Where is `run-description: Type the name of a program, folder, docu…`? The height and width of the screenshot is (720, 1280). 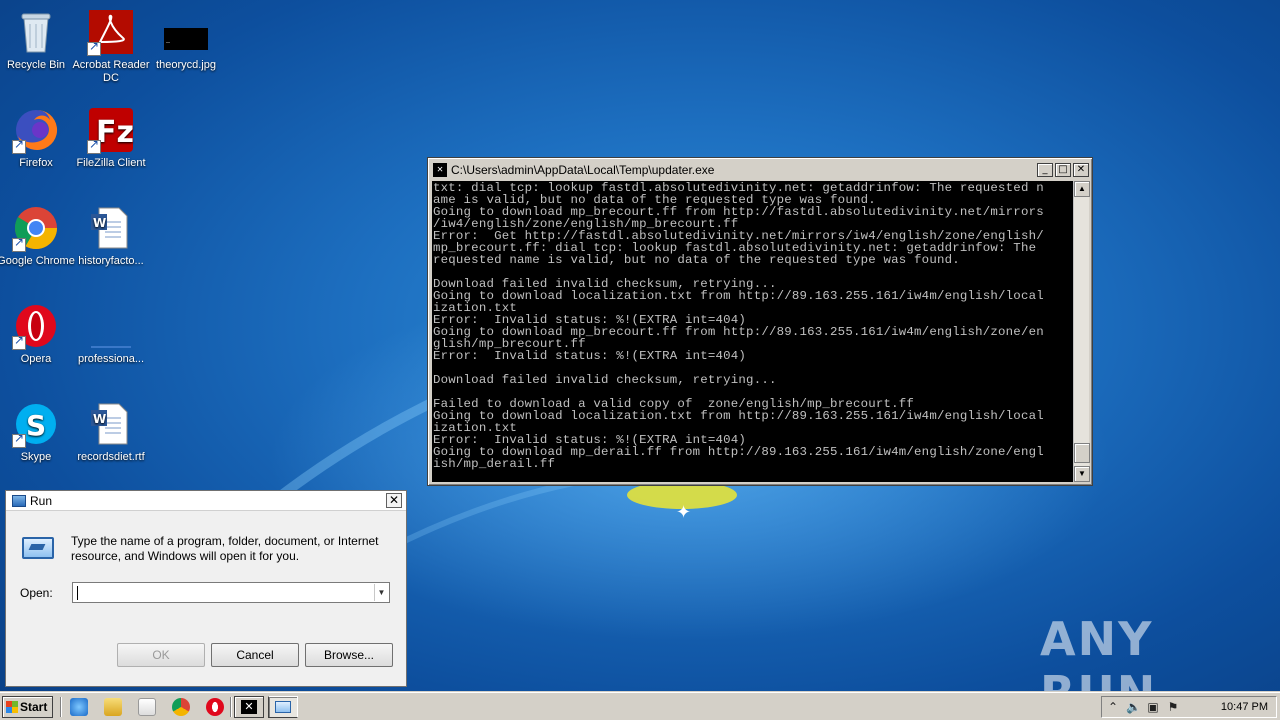 run-description: Type the name of a program, folder, docu… is located at coordinates (225, 548).